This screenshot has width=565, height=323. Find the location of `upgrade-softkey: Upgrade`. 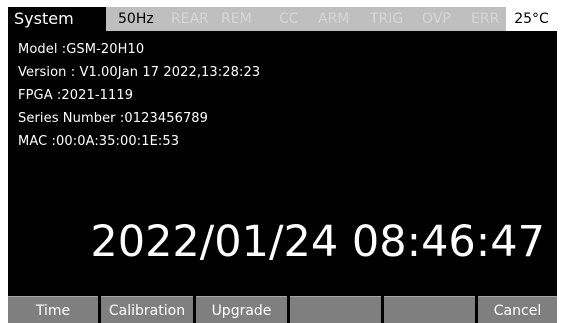

upgrade-softkey: Upgrade is located at coordinates (241, 309).